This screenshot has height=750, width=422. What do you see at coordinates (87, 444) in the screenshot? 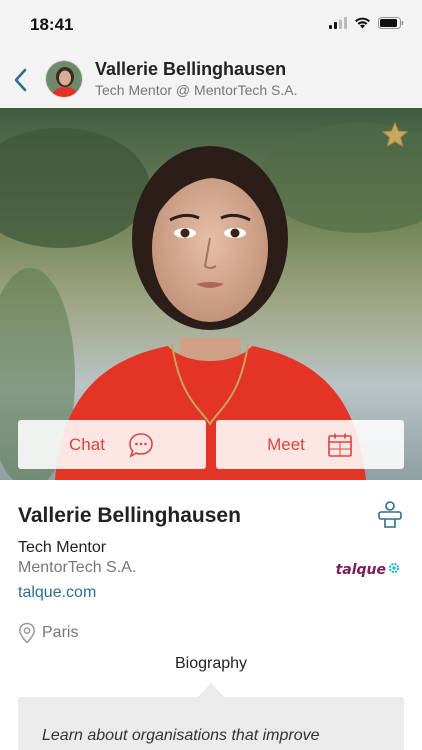
I see `chat-button-label: Chat` at bounding box center [87, 444].